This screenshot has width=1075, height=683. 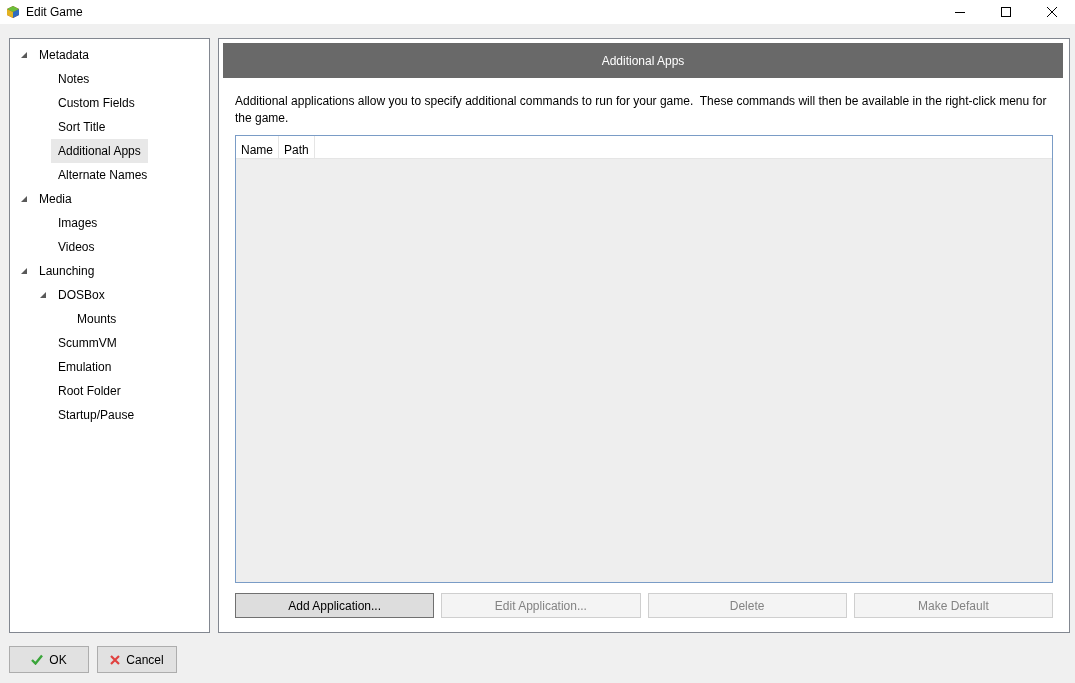 What do you see at coordinates (64, 55) in the screenshot?
I see `tree-item: Metadata` at bounding box center [64, 55].